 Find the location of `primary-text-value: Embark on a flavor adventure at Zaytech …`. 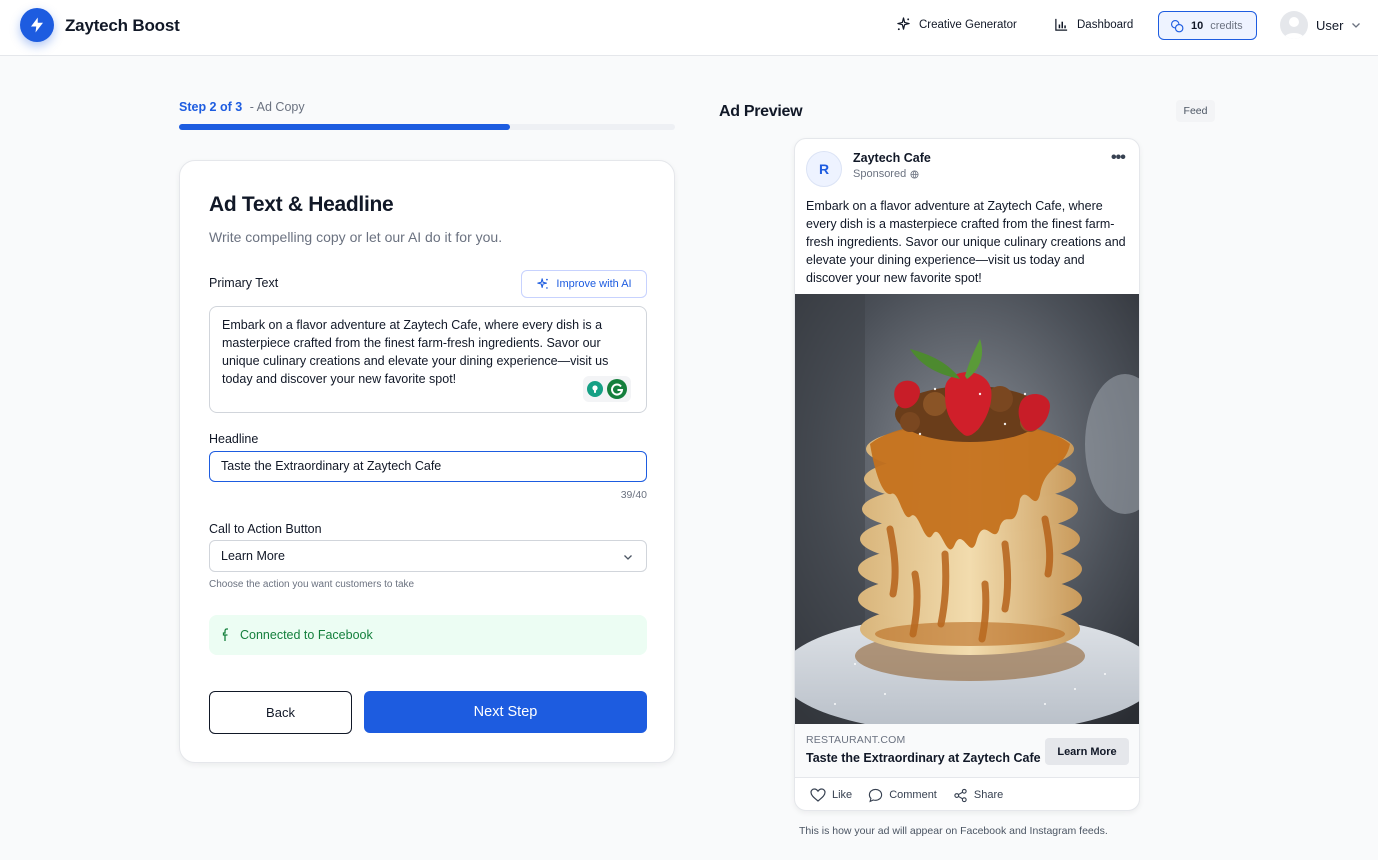

primary-text-value: Embark on a flavor adventure at Zaytech … is located at coordinates (415, 352).